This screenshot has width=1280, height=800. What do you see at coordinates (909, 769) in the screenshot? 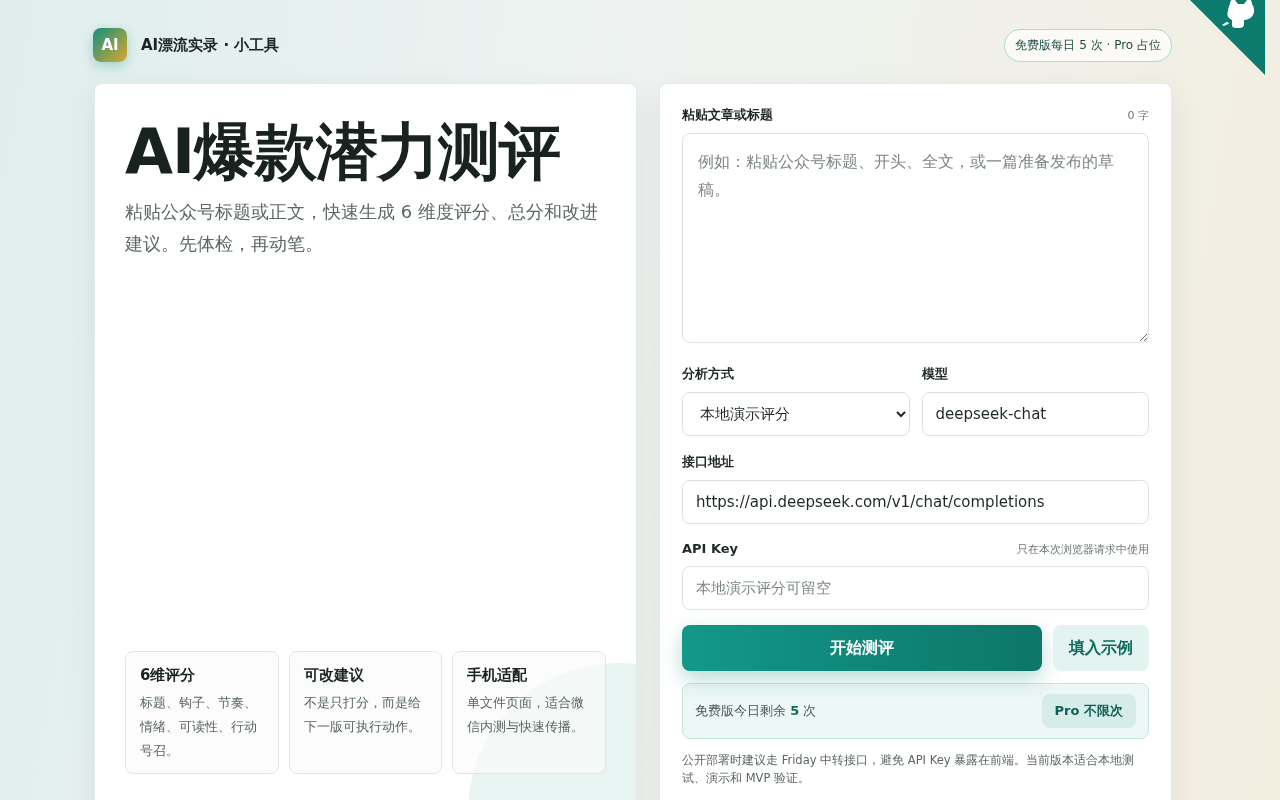
I see `deployment-note: 公开部署时建议走 Friday 中转接口，避免 API Key 暴露在前端。当前版本适合本地测试、演示和 MVP 验证。` at bounding box center [909, 769].